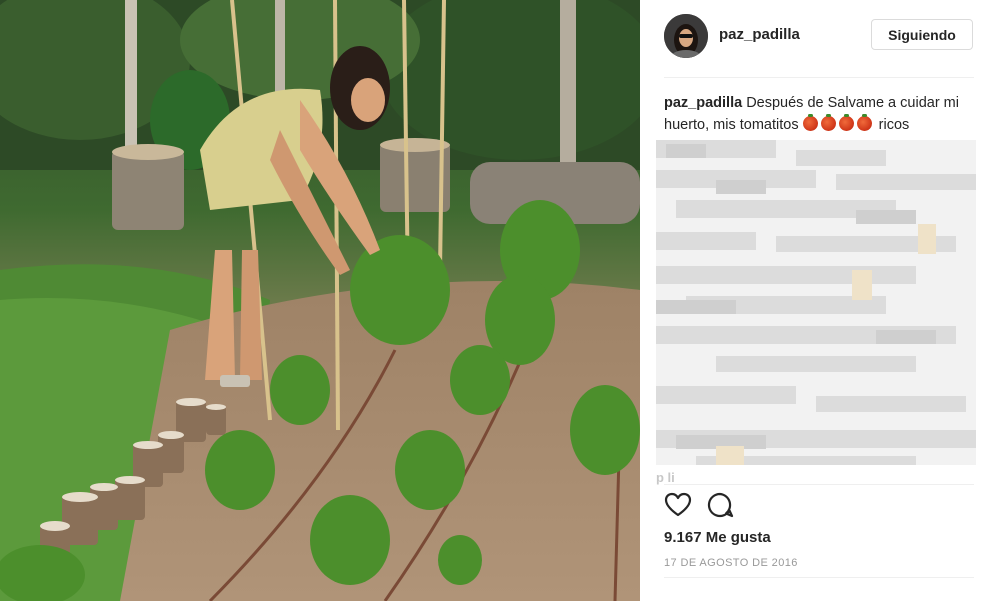  I want to click on likes-count: 9.167 Me gusta, so click(717, 537).